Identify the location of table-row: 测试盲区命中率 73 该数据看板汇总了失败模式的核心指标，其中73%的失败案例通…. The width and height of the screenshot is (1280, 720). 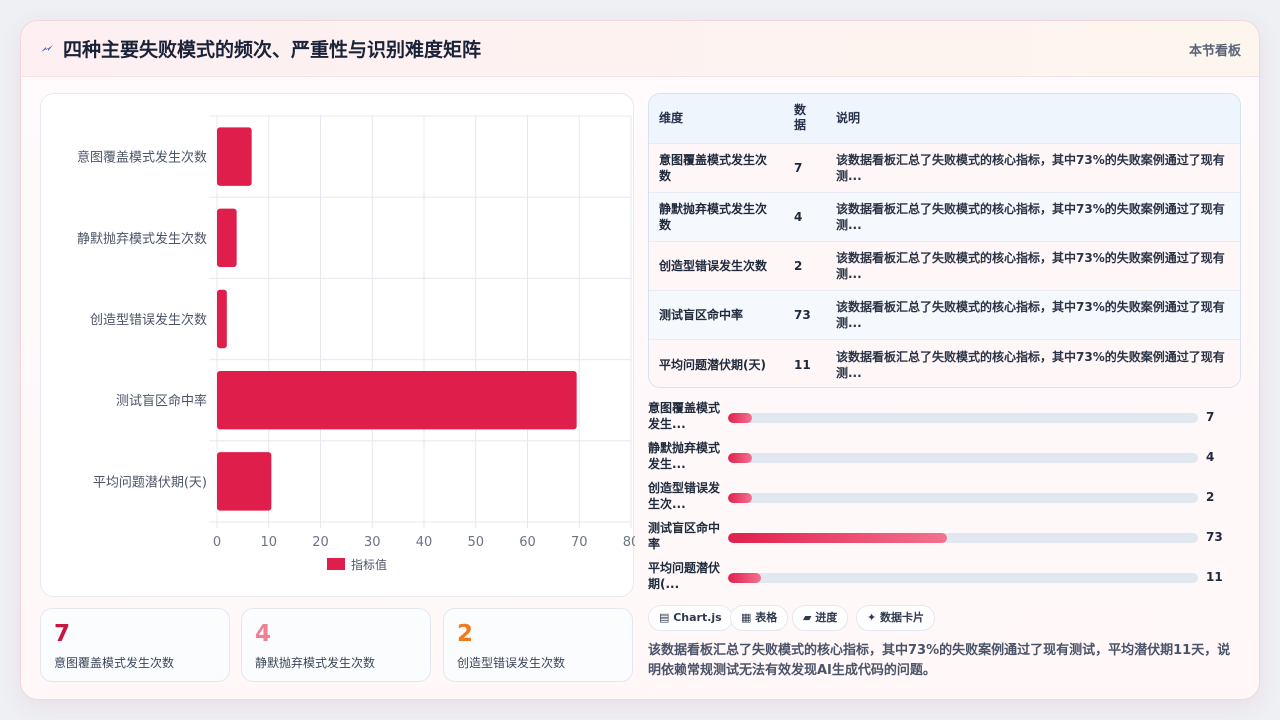
(944, 315).